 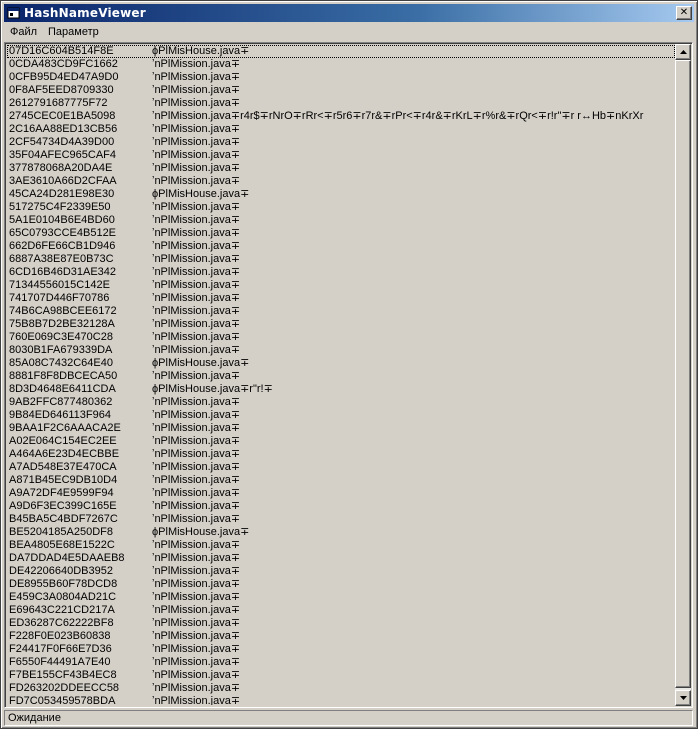 I want to click on hash-value: A871B45EC9DB10D4, so click(x=63, y=480).